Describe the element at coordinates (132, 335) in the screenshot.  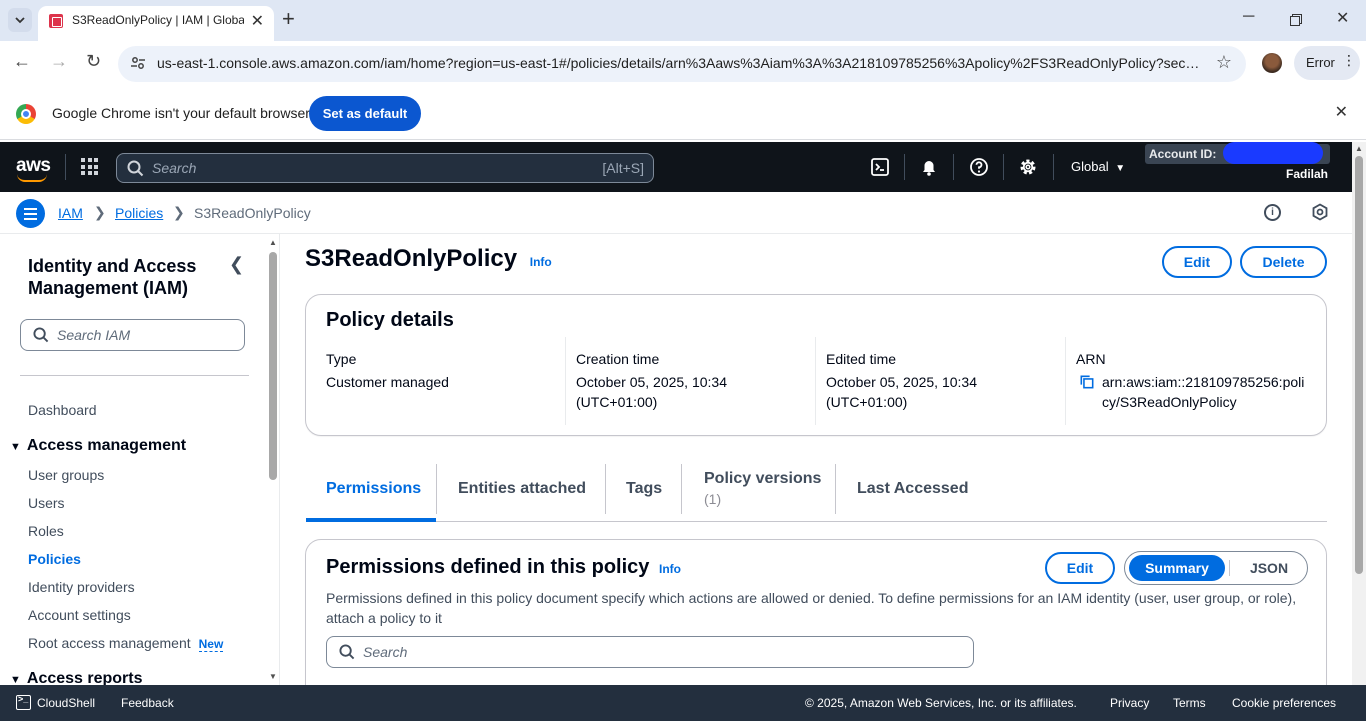
I see `search-iam-input: Search IAM` at that location.